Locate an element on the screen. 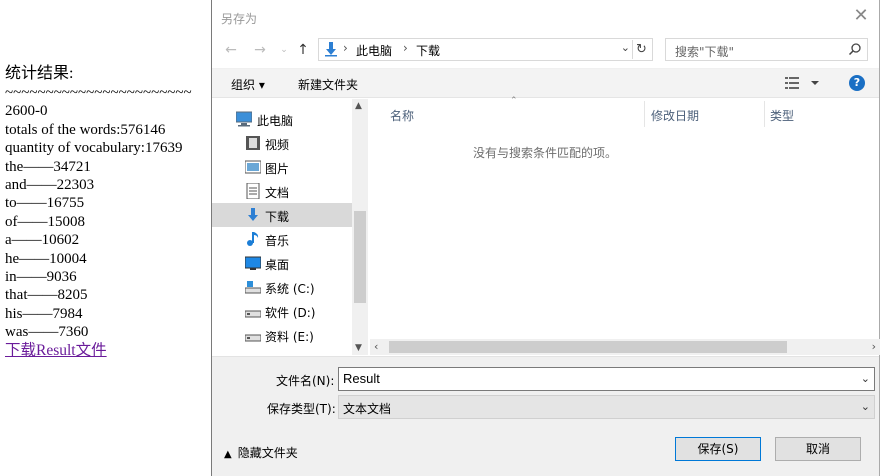  download-icon is located at coordinates (253, 215).